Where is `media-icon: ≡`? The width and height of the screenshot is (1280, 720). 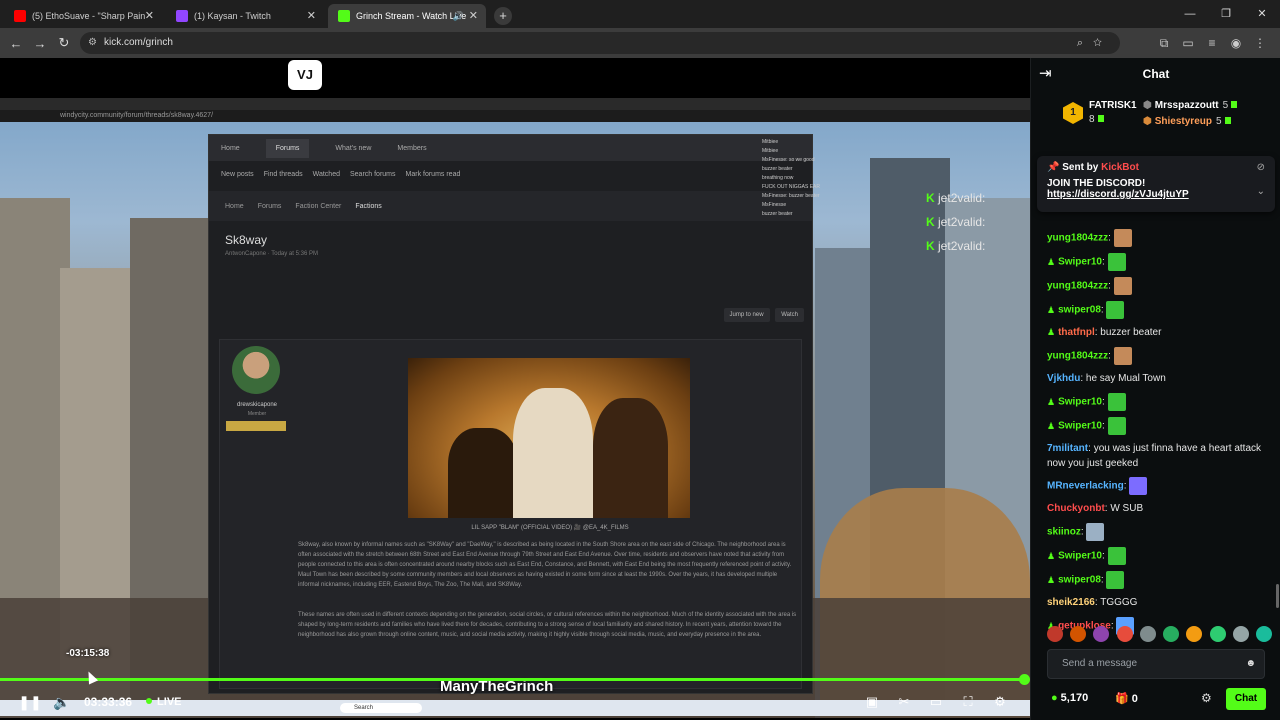
media-icon: ≡ is located at coordinates (1212, 43).